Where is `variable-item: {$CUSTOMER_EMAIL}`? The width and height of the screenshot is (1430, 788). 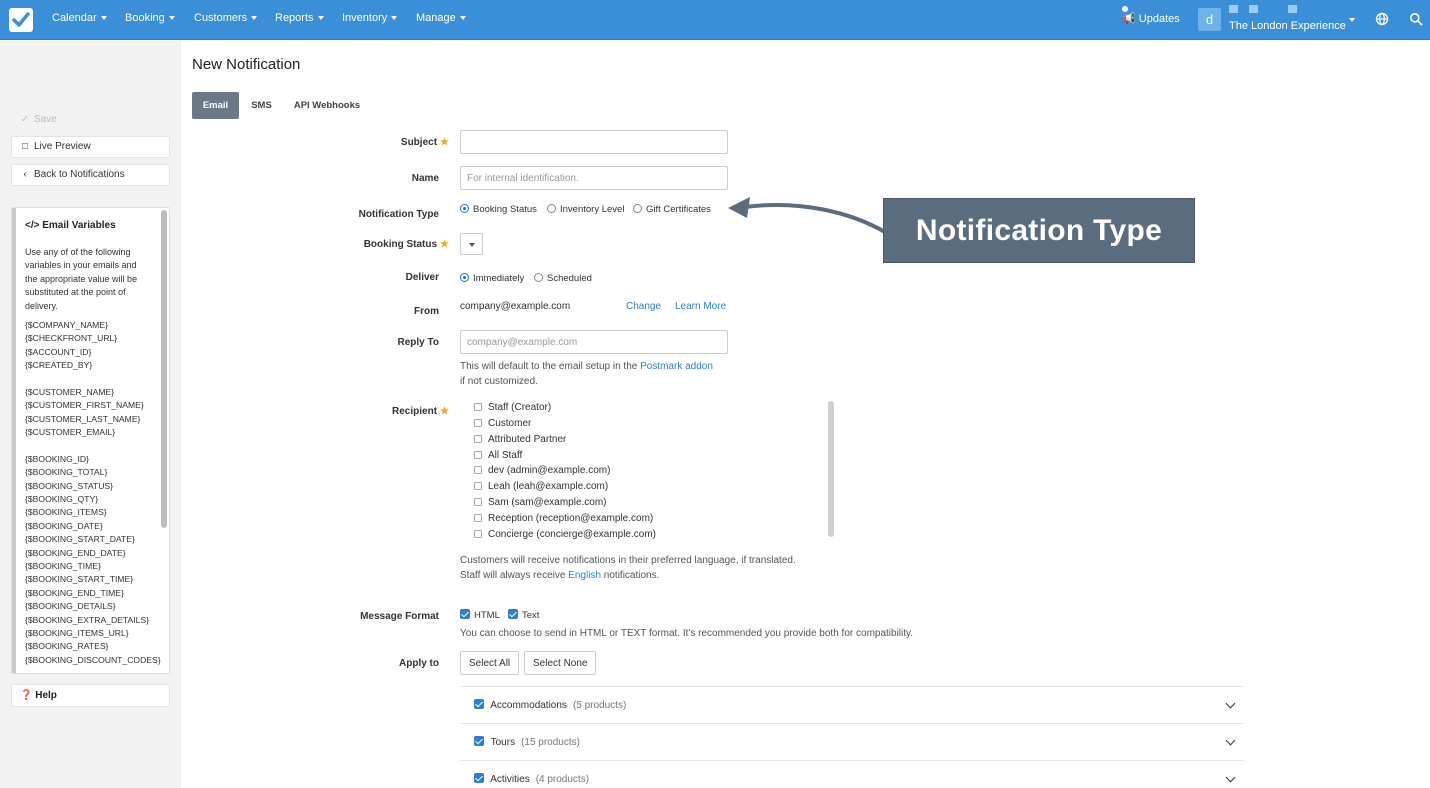 variable-item: {$CUSTOMER_EMAIL} is located at coordinates (93, 432).